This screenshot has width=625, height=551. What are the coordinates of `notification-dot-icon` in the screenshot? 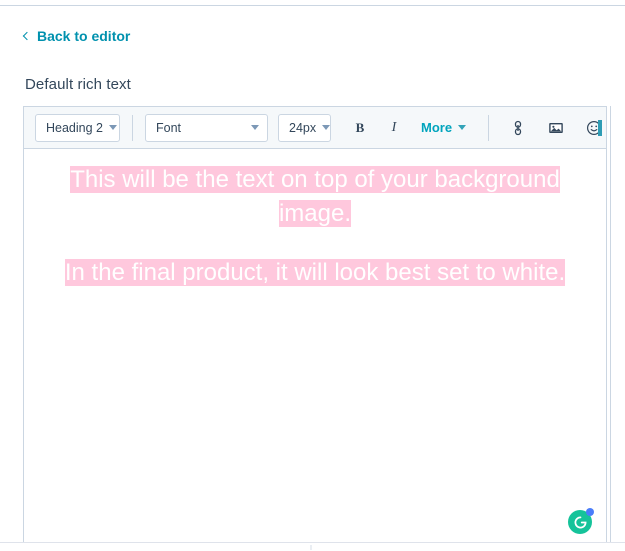 It's located at (590, 512).